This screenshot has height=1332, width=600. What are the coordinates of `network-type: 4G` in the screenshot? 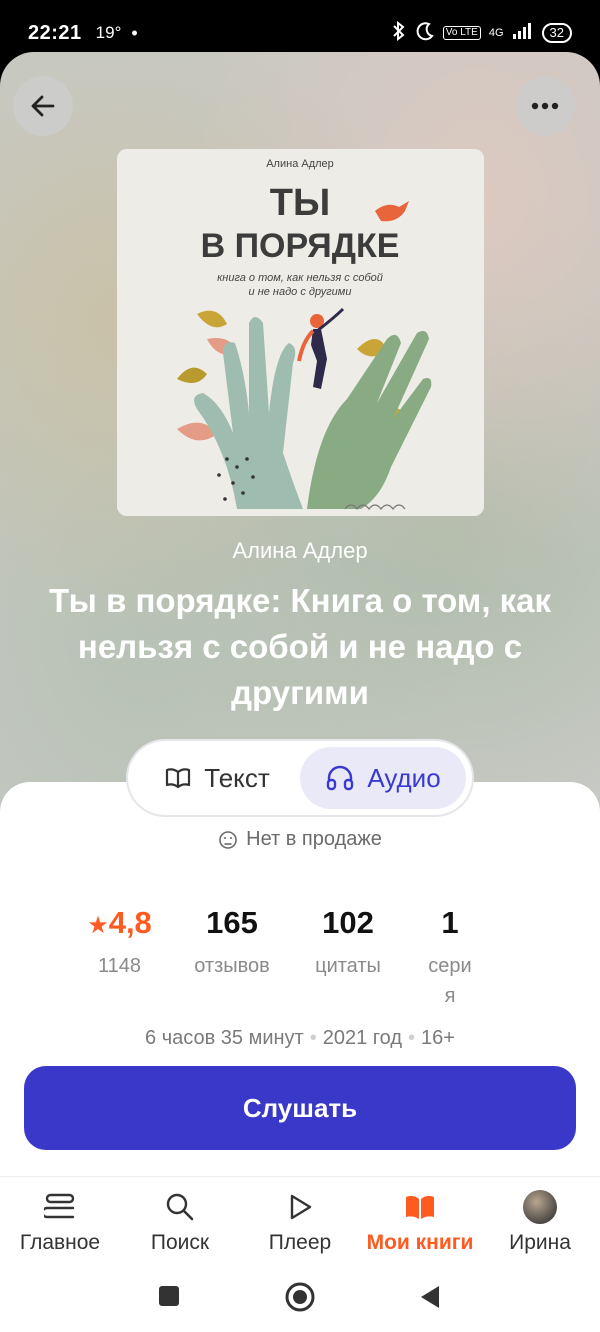 It's located at (496, 33).